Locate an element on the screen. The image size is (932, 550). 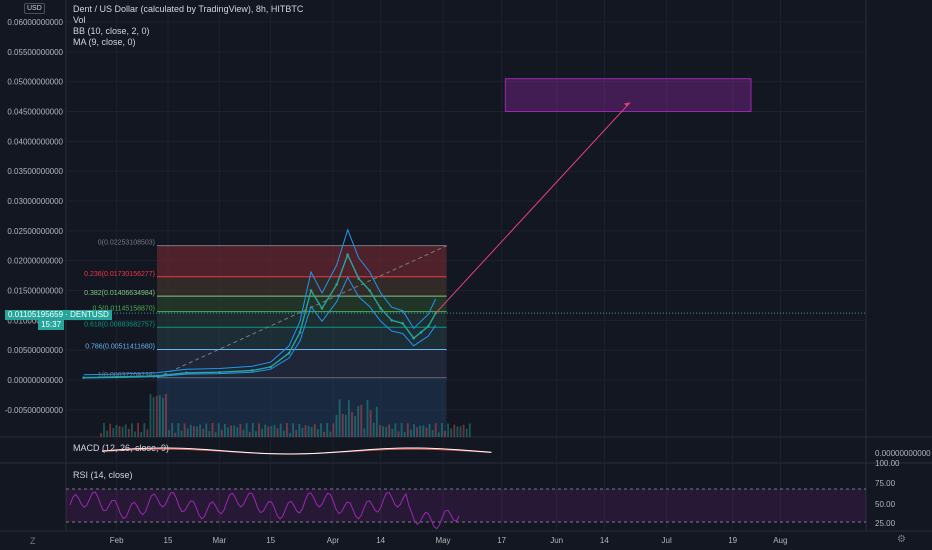
x-tick-label: Feb is located at coordinates (117, 540).